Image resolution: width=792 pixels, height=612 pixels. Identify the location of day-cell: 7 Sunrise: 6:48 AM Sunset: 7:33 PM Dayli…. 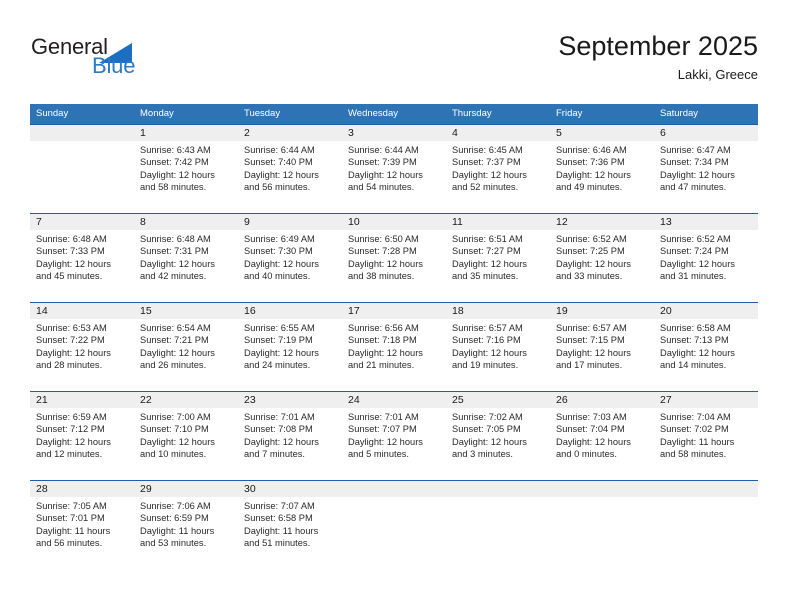
(82, 258).